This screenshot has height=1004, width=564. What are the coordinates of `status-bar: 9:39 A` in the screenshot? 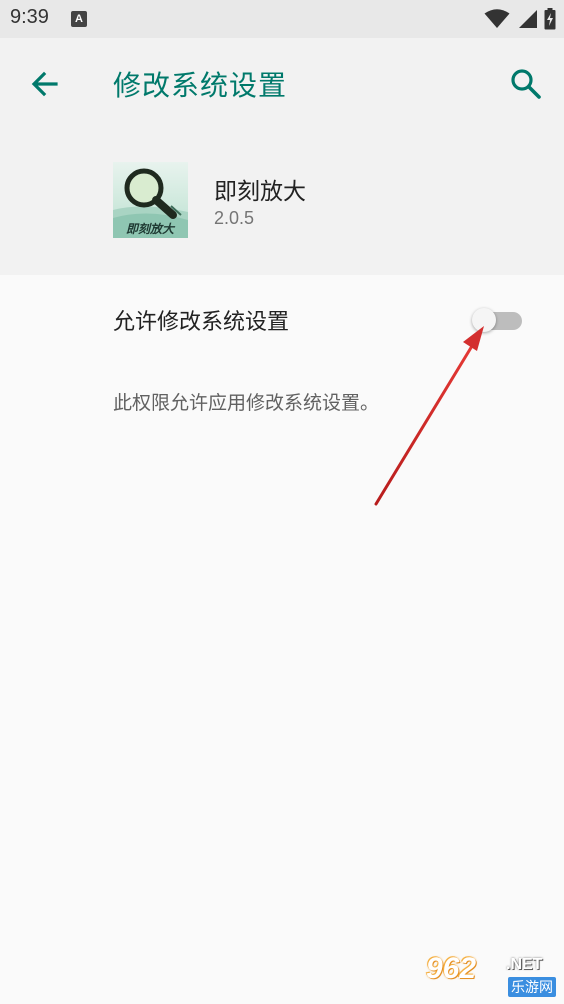 It's located at (282, 19).